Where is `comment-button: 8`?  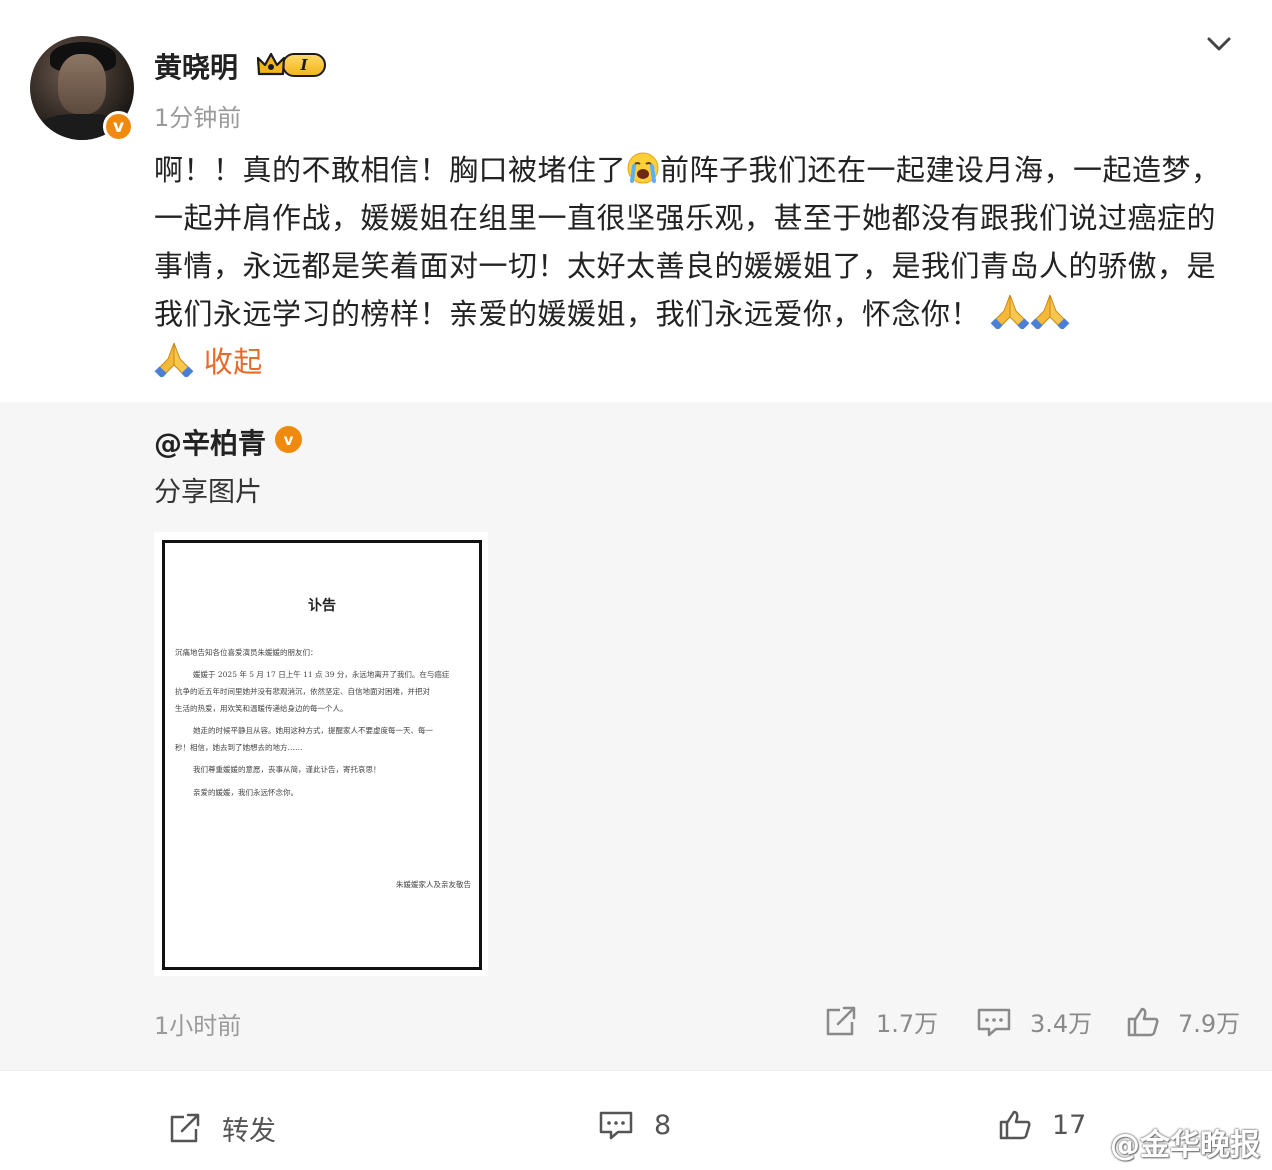
comment-button: 8 is located at coordinates (634, 1125).